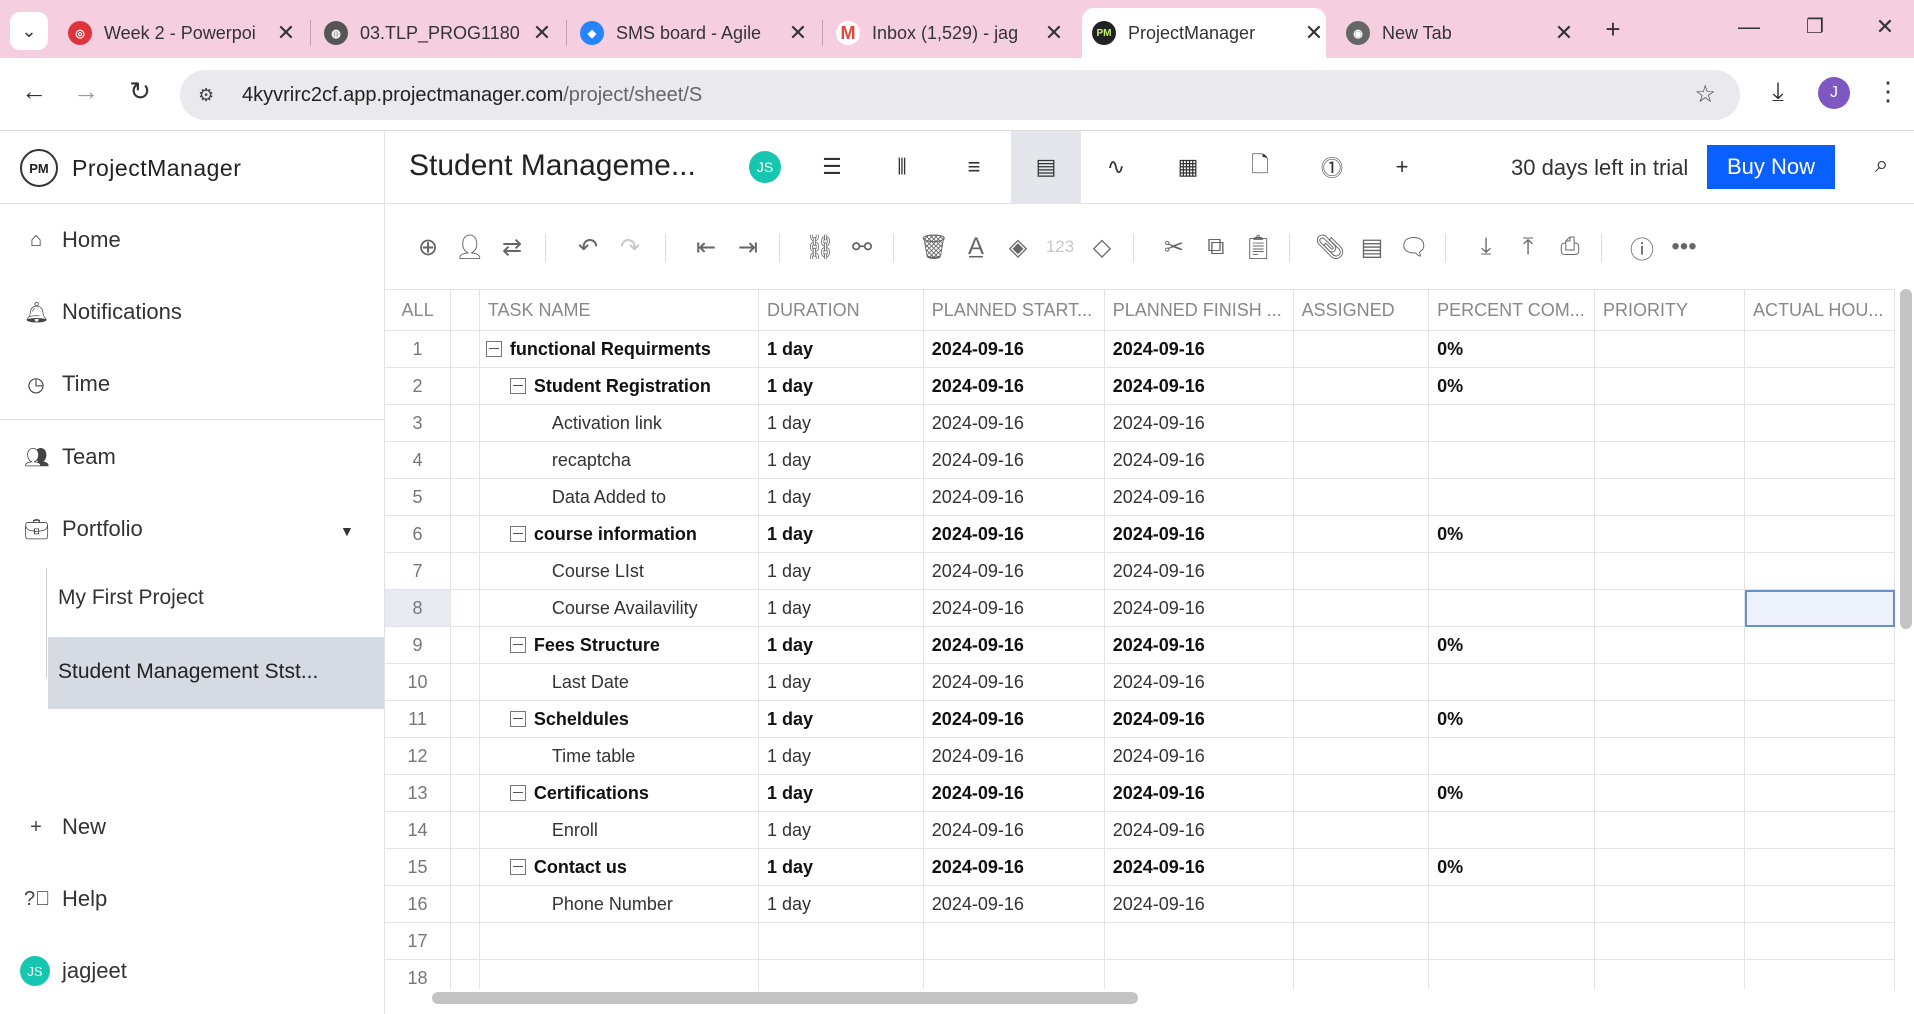 This screenshot has width=1914, height=1014. What do you see at coordinates (1260, 167) in the screenshot?
I see `document-icon: 🗋` at bounding box center [1260, 167].